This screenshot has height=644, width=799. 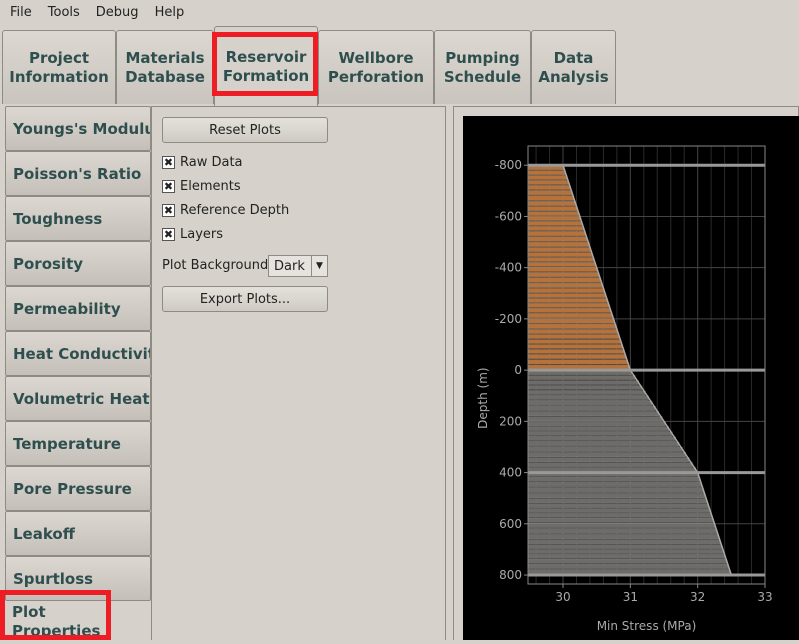 I want to click on sidebar-item-pore-pressure: Pore Pressure, so click(x=78, y=488).